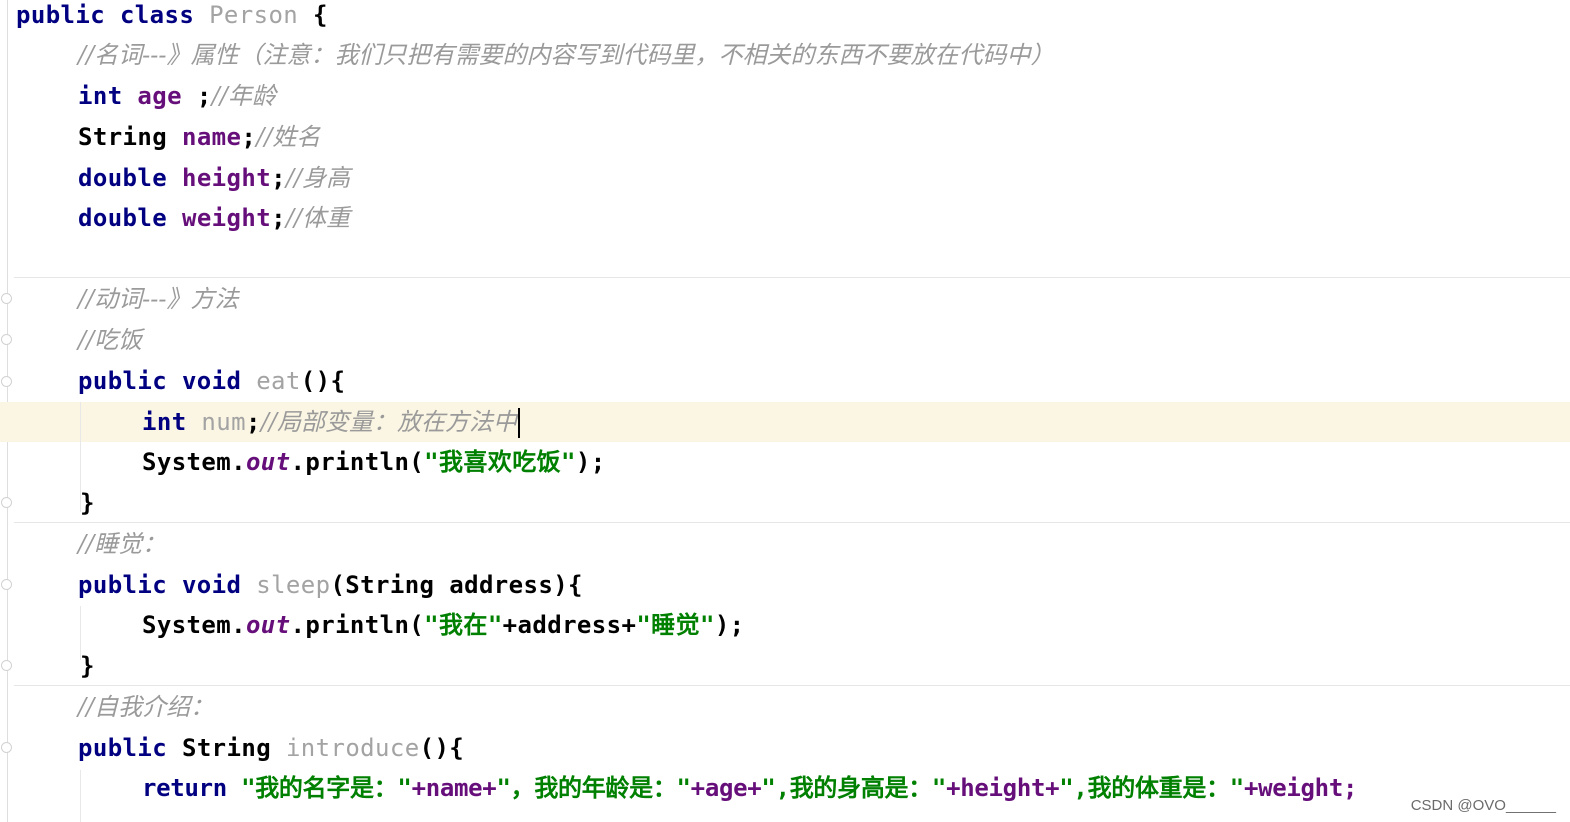  What do you see at coordinates (519, 423) in the screenshot?
I see `text-caret` at bounding box center [519, 423].